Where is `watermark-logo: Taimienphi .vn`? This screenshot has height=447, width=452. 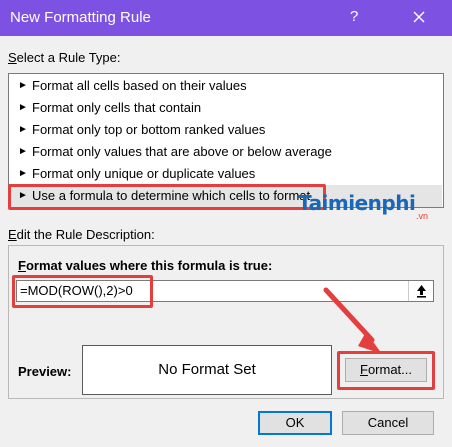
watermark-logo: Taimienphi .vn is located at coordinates (363, 206).